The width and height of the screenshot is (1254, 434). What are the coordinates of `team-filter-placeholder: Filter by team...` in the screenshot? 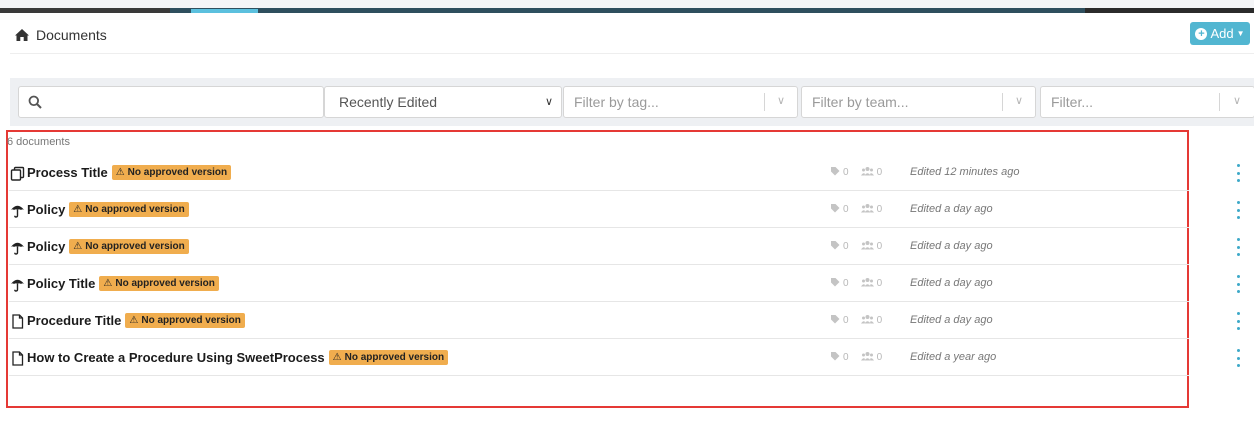 It's located at (860, 102).